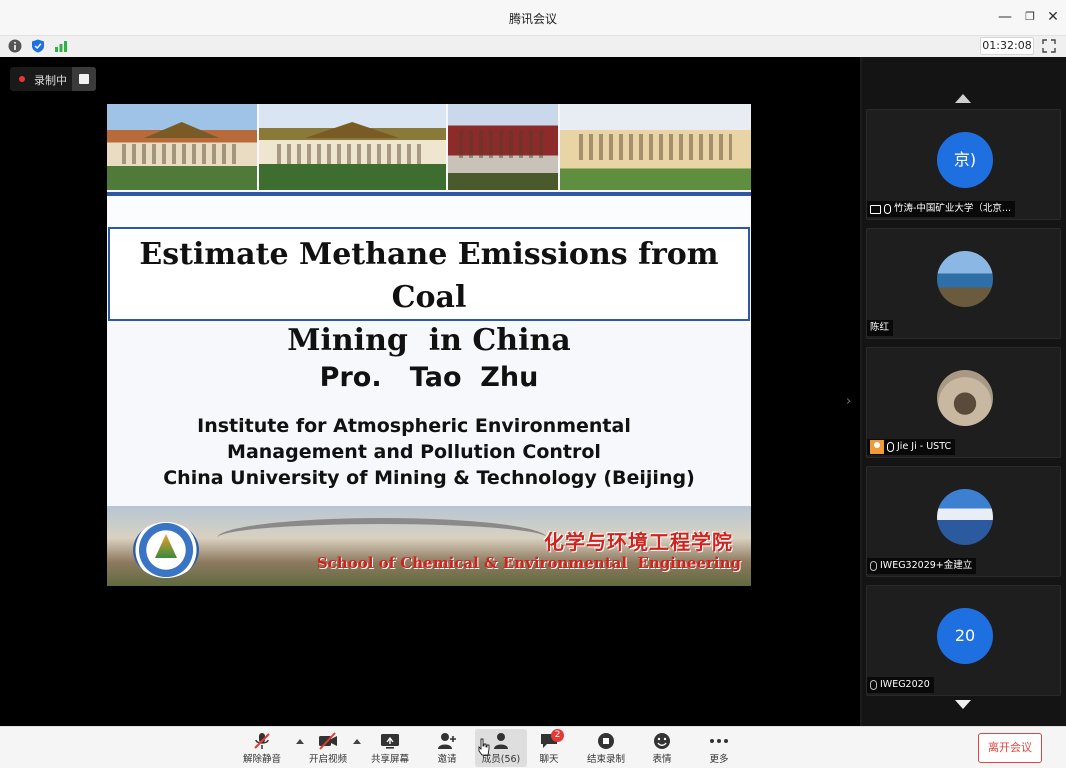 The height and width of the screenshot is (768, 1066). What do you see at coordinates (965, 636) in the screenshot?
I see `avatar: 20` at bounding box center [965, 636].